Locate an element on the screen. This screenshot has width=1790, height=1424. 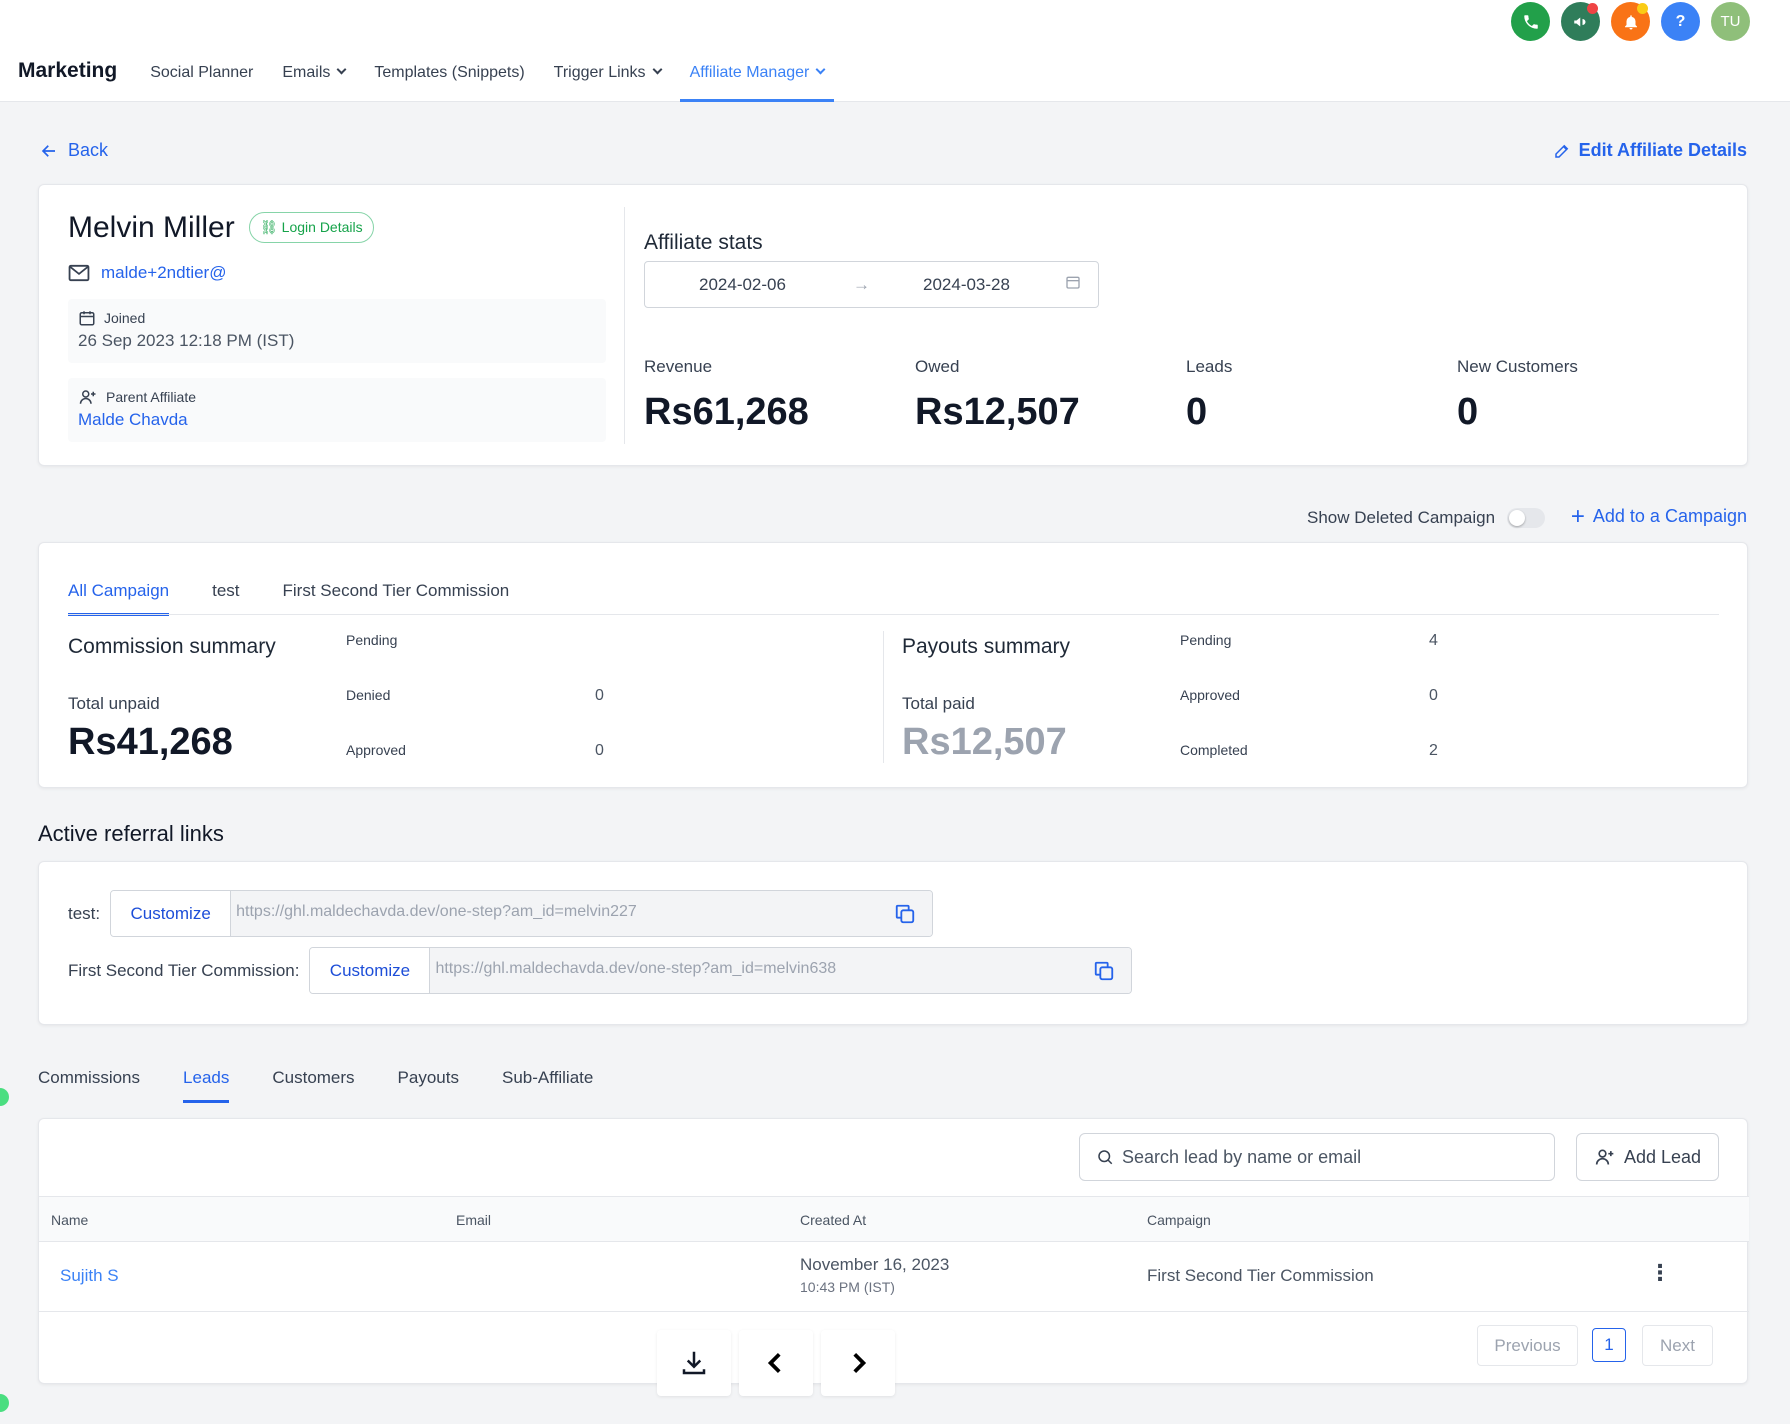
download-icon is located at coordinates (694, 1363).